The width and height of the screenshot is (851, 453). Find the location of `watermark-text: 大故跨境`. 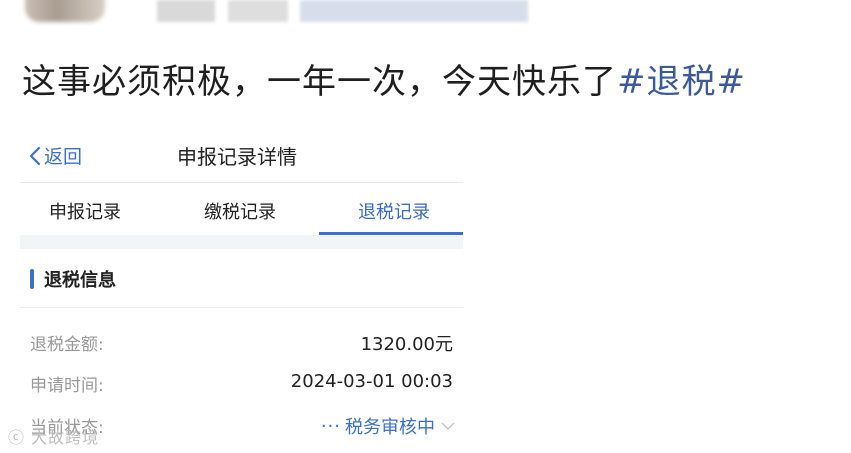

watermark-text: 大故跨境 is located at coordinates (65, 437).